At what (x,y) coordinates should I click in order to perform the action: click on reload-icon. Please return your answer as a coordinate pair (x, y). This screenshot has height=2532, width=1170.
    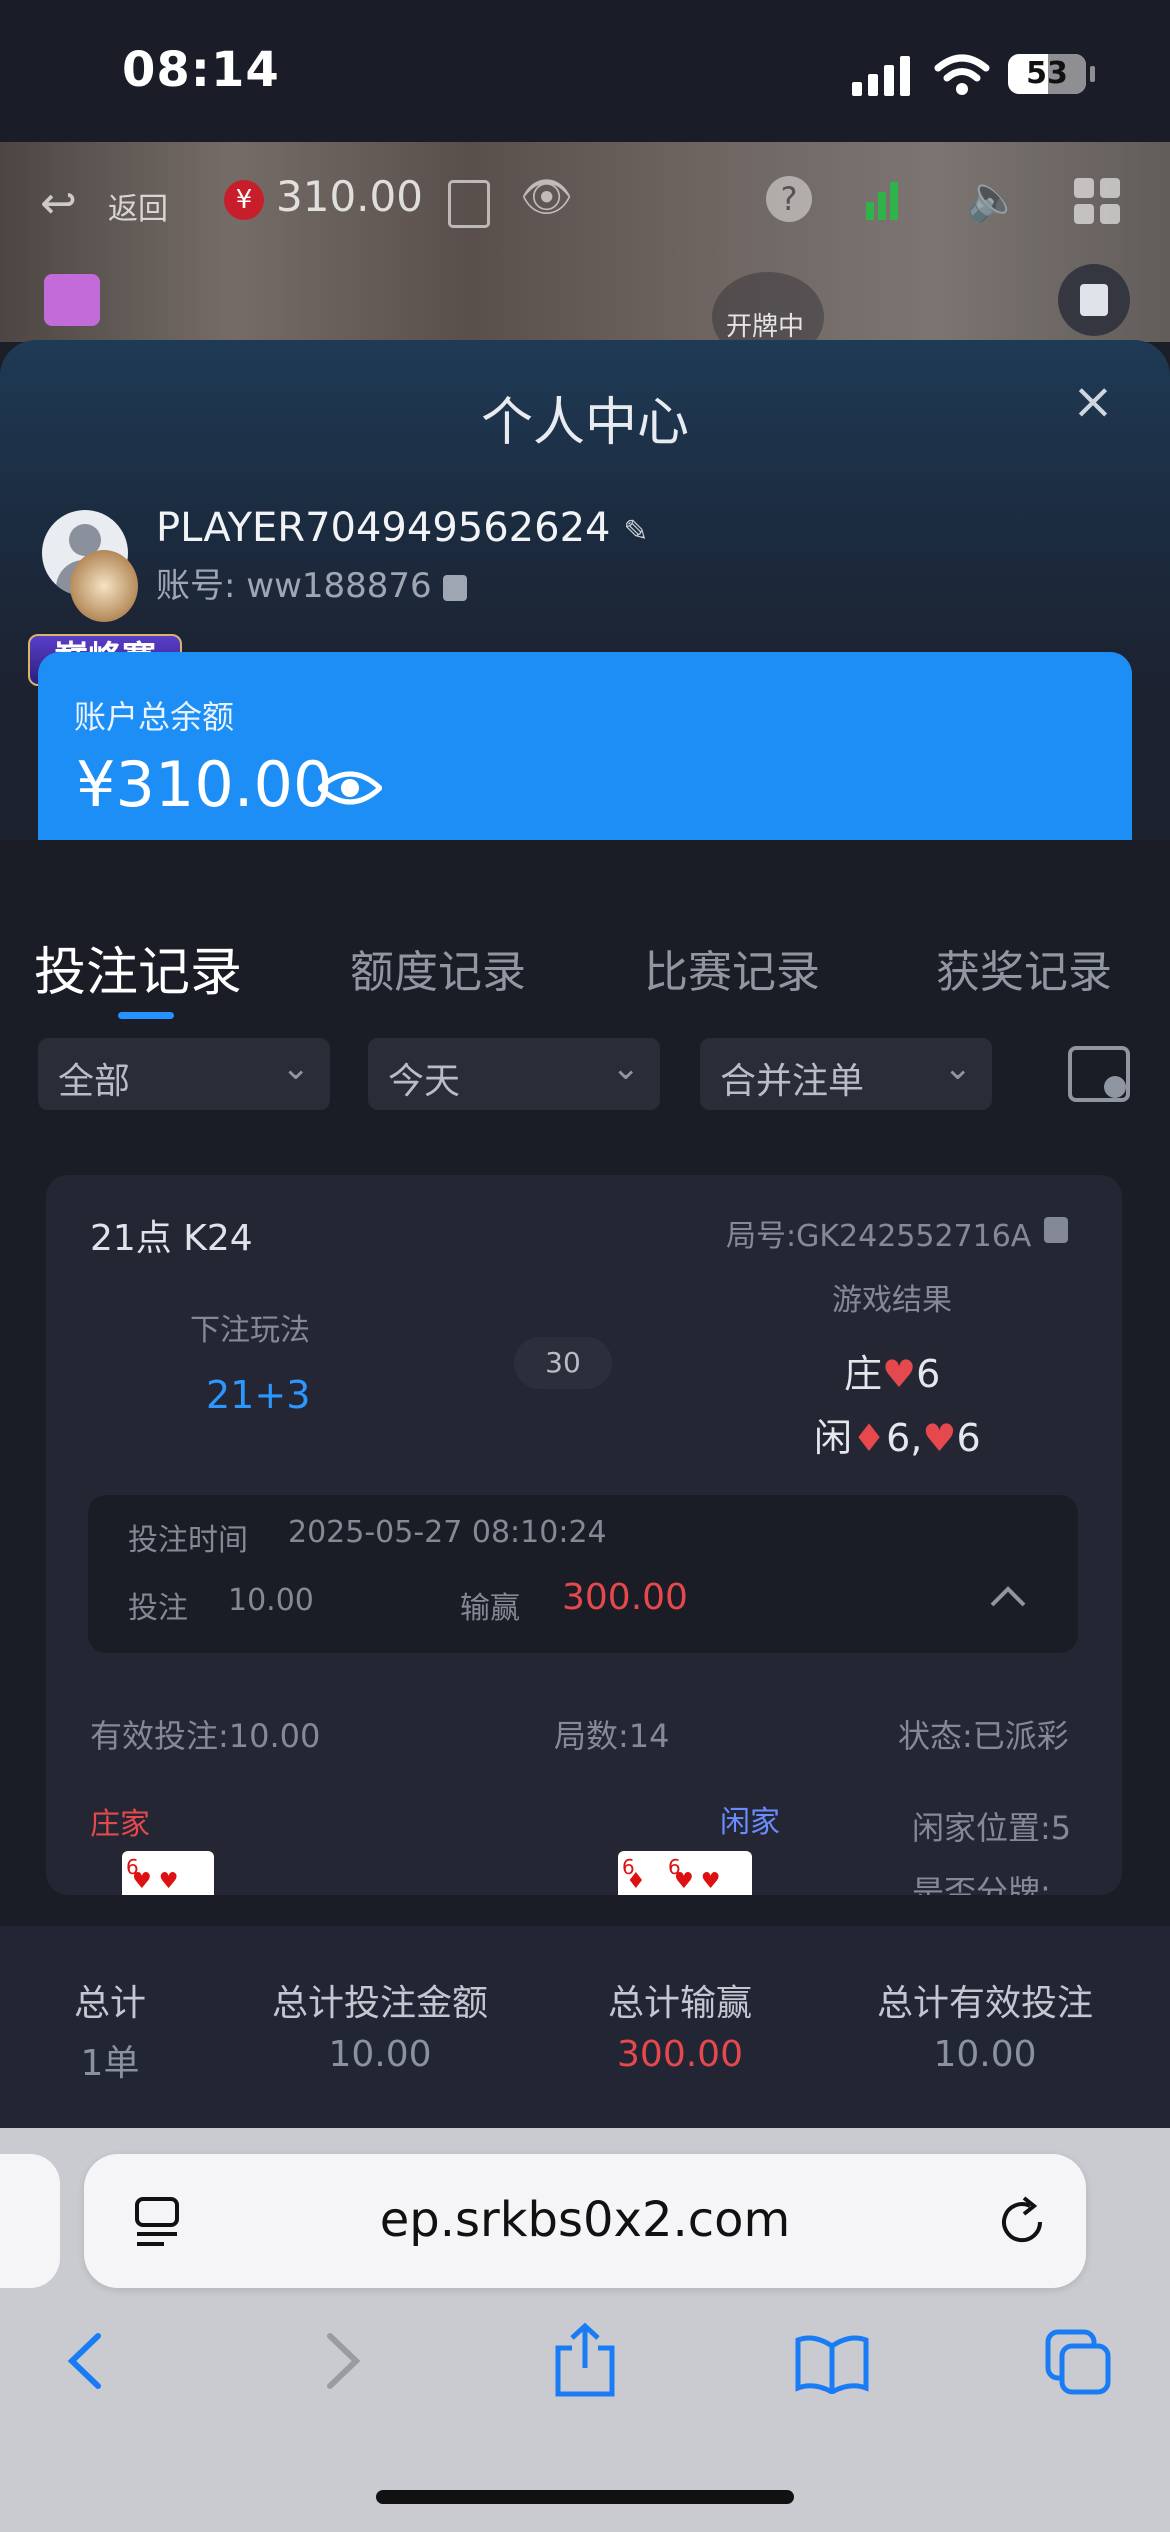
    Looking at the image, I should click on (1022, 2222).